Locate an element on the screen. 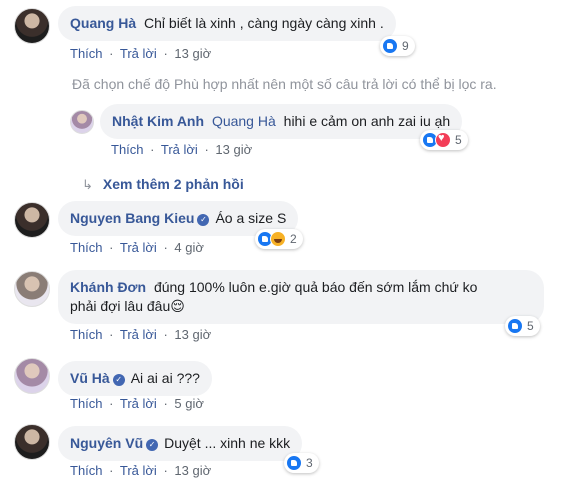  reaction-summary: 9 is located at coordinates (397, 46).